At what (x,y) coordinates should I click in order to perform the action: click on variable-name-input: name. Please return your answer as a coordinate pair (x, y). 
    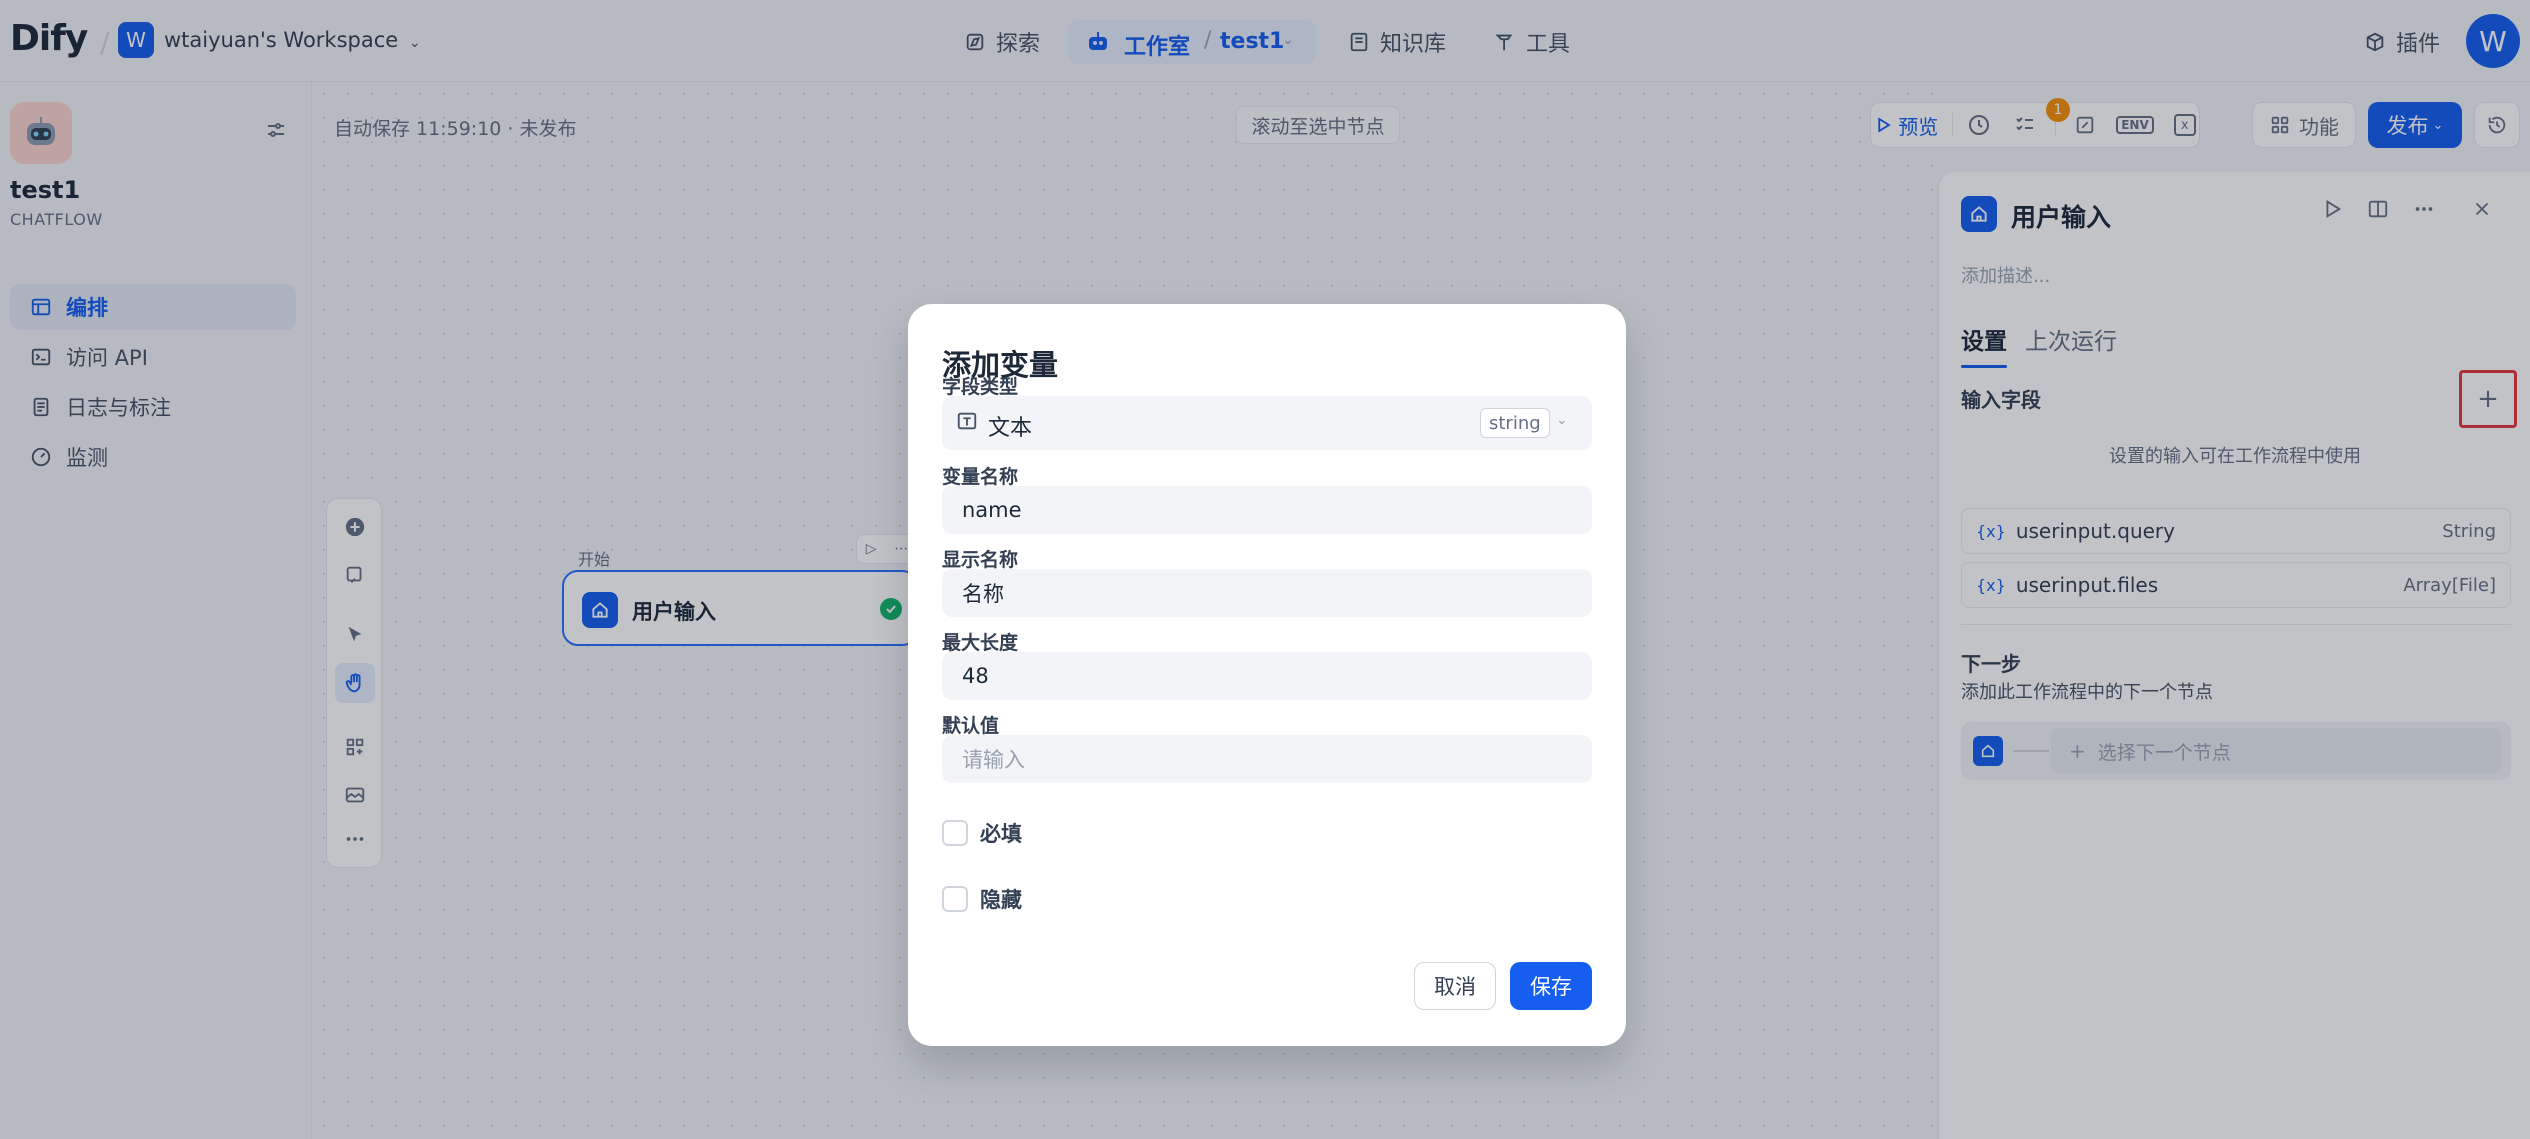
    Looking at the image, I should click on (1267, 510).